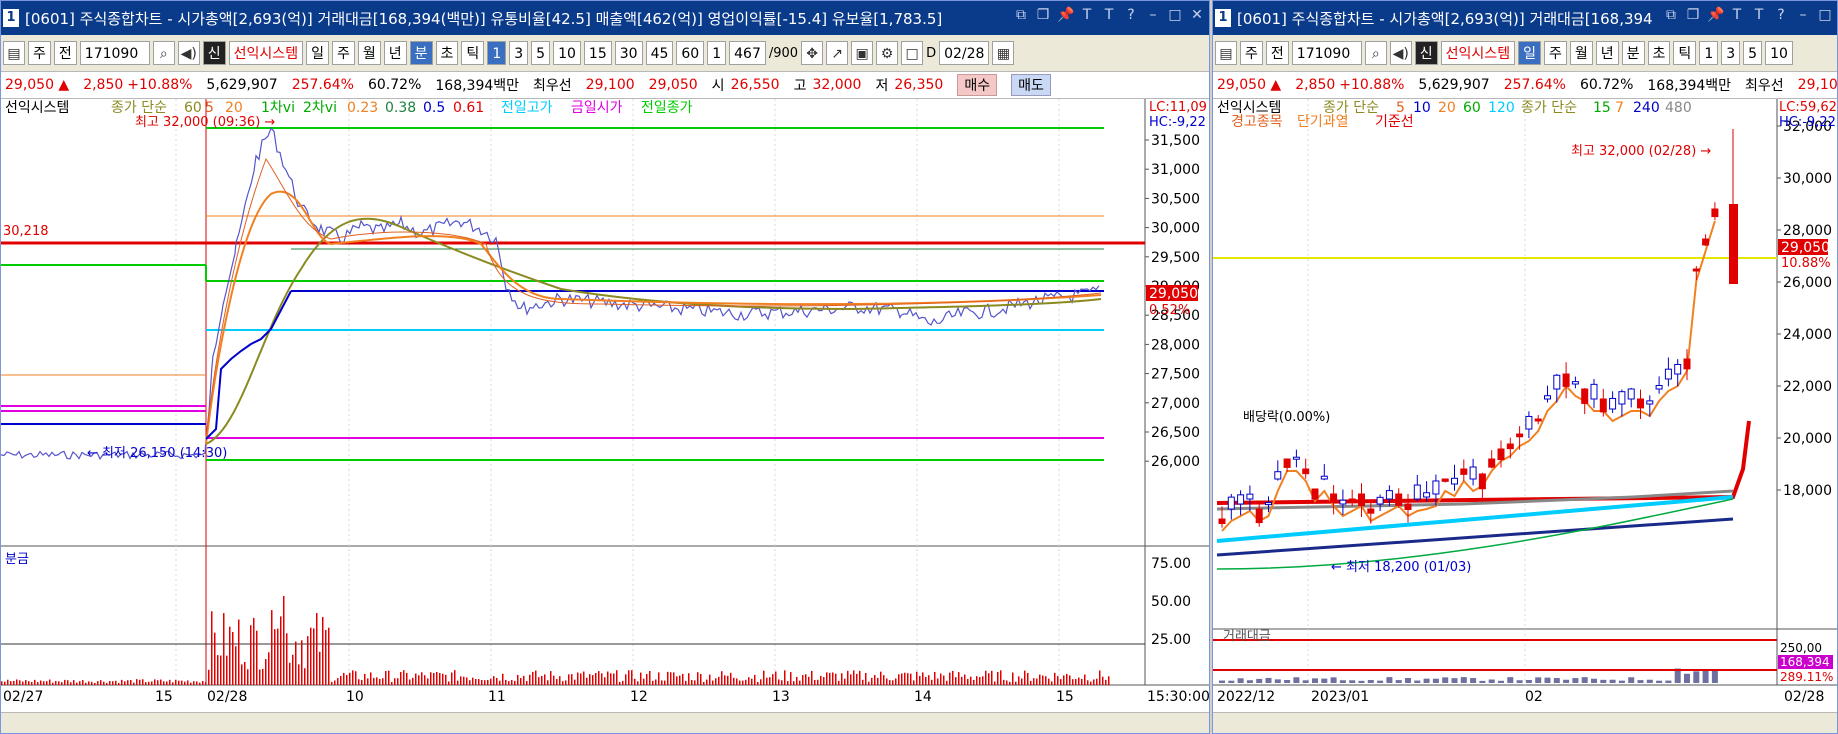  I want to click on sell-button: 매도, so click(1031, 85).